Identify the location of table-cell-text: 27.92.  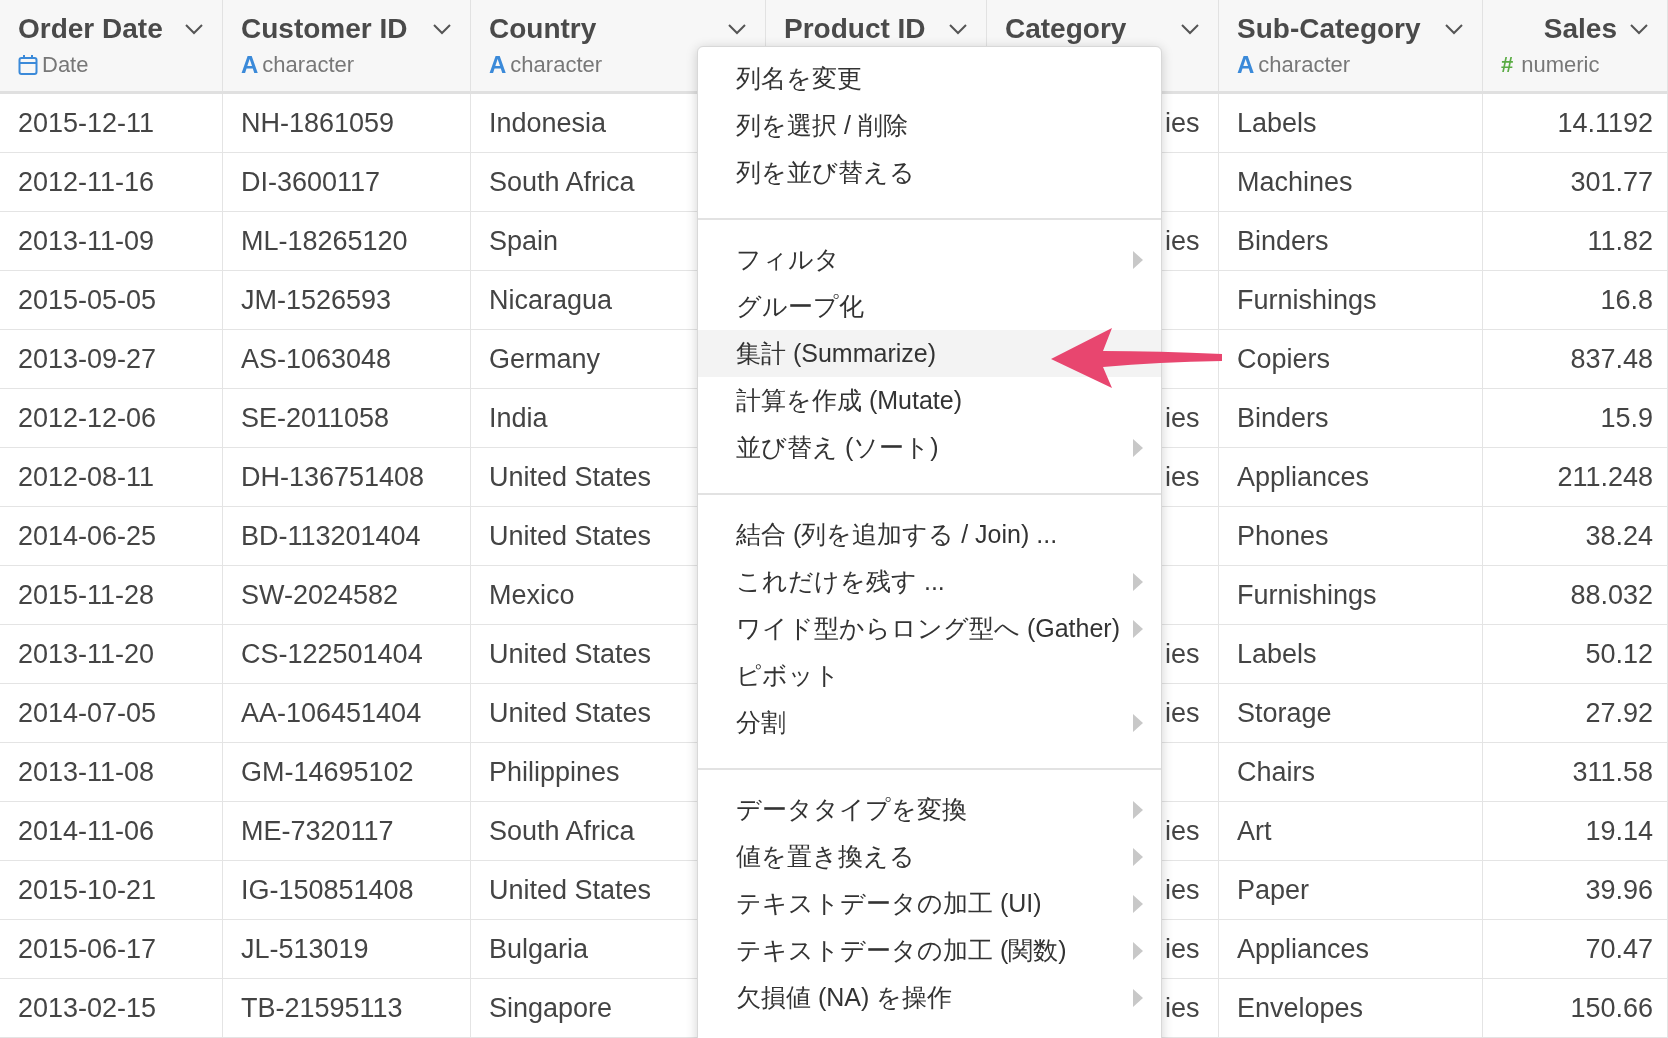
(1619, 713).